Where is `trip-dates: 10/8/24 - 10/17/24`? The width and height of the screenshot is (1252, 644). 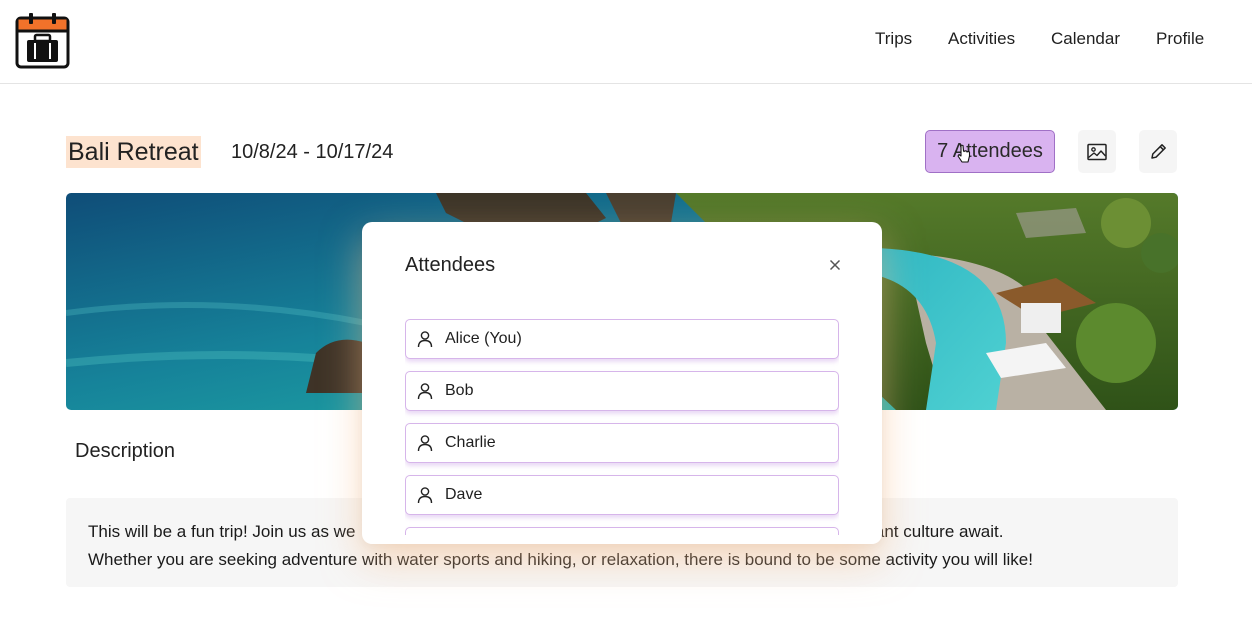 trip-dates: 10/8/24 - 10/17/24 is located at coordinates (312, 152).